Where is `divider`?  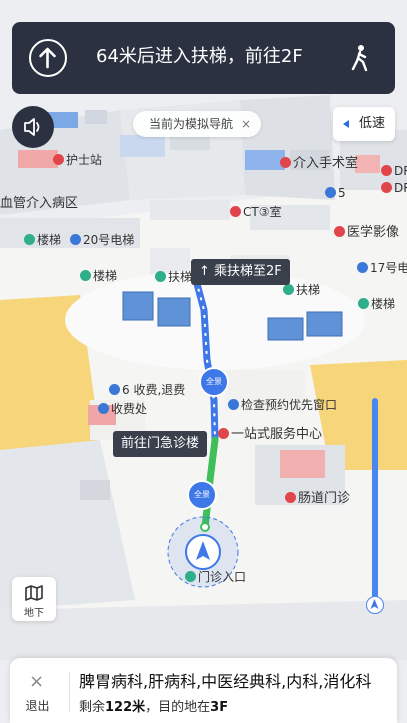 divider is located at coordinates (69, 692).